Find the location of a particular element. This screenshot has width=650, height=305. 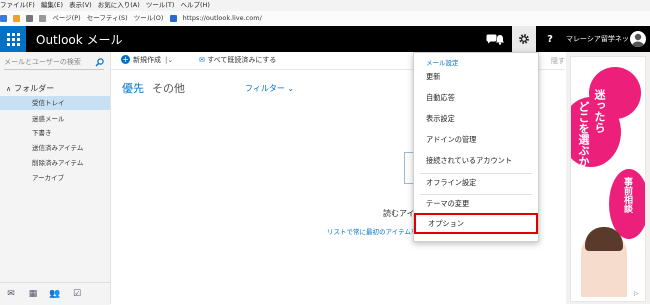

bell-button is located at coordinates (500, 39).